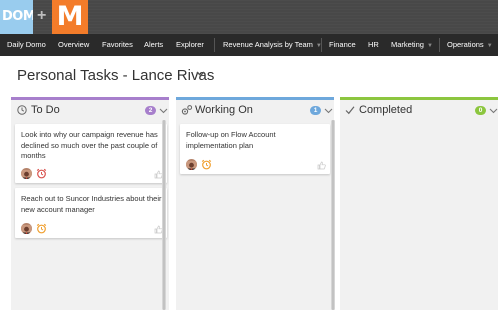  What do you see at coordinates (255, 111) in the screenshot?
I see `column-header: Working On 1` at bounding box center [255, 111].